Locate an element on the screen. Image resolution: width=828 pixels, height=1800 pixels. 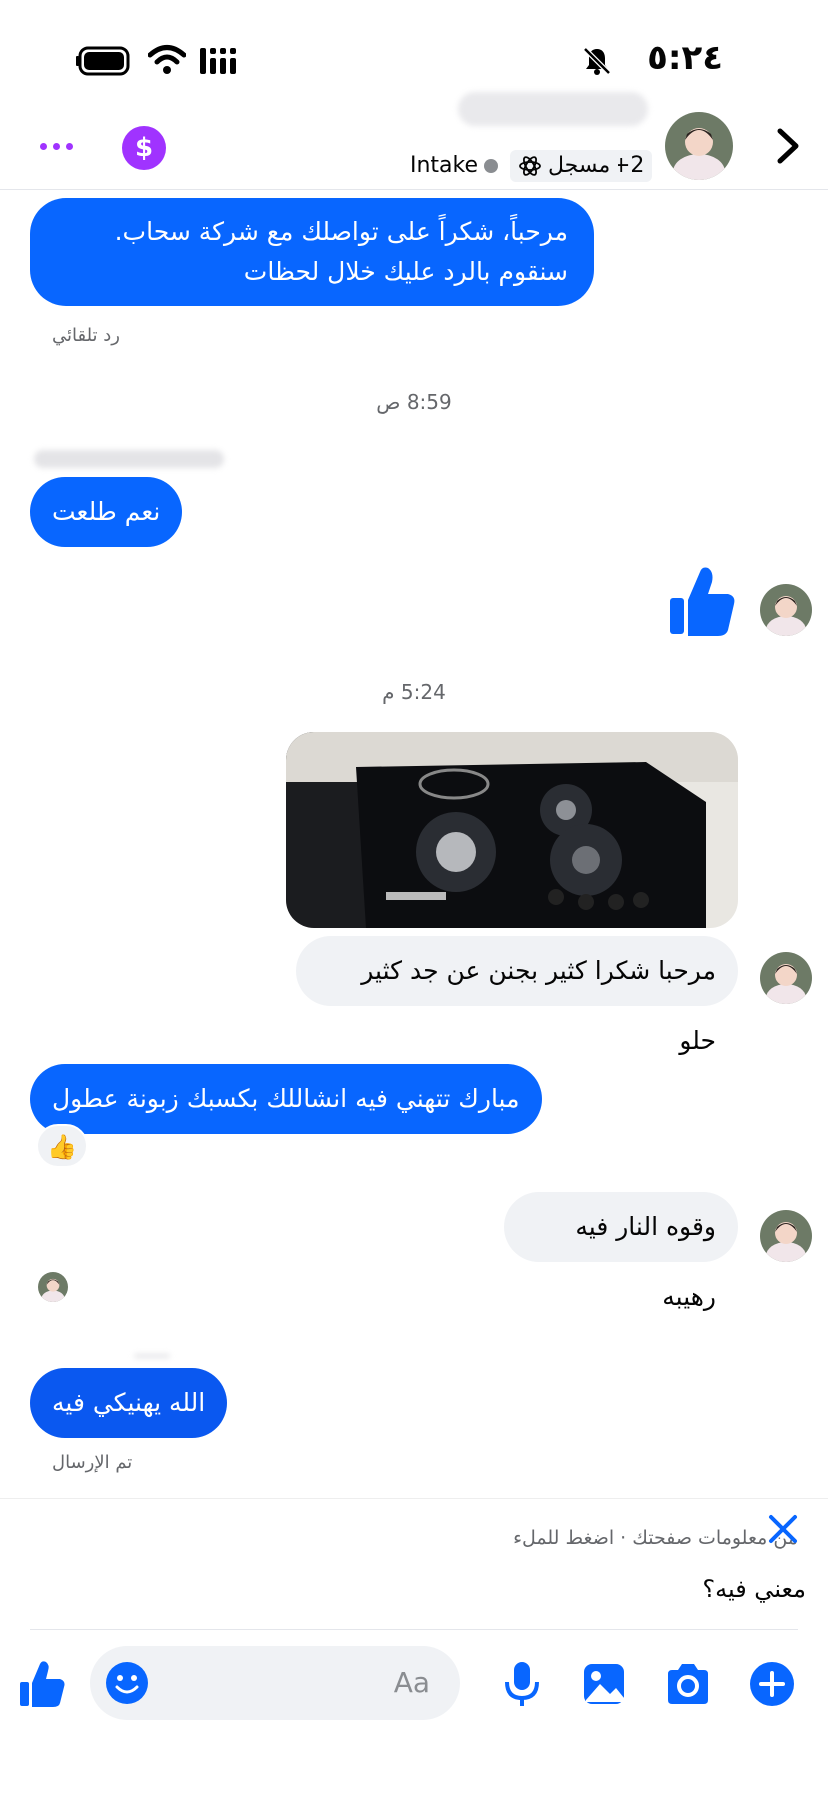
chat-header: +2 مسجل Intake $ is located at coordinates (414, 141).